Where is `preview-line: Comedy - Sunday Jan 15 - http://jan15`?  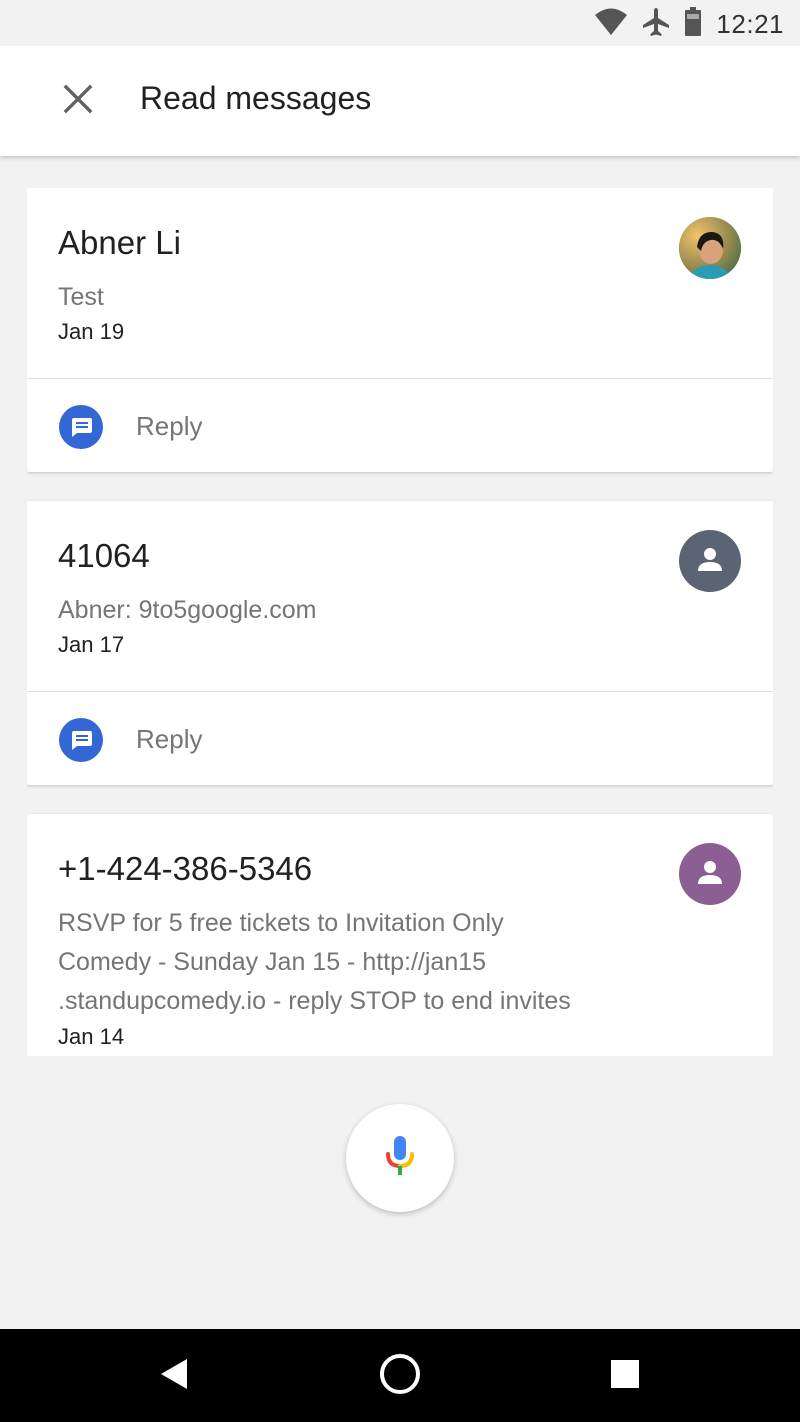
preview-line: Comedy - Sunday Jan 15 - http://jan15 is located at coordinates (272, 962).